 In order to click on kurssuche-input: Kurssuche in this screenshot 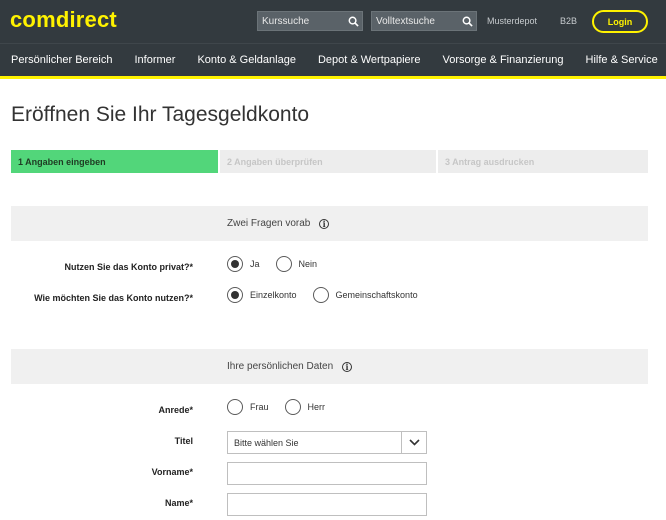, I will do `click(310, 21)`.